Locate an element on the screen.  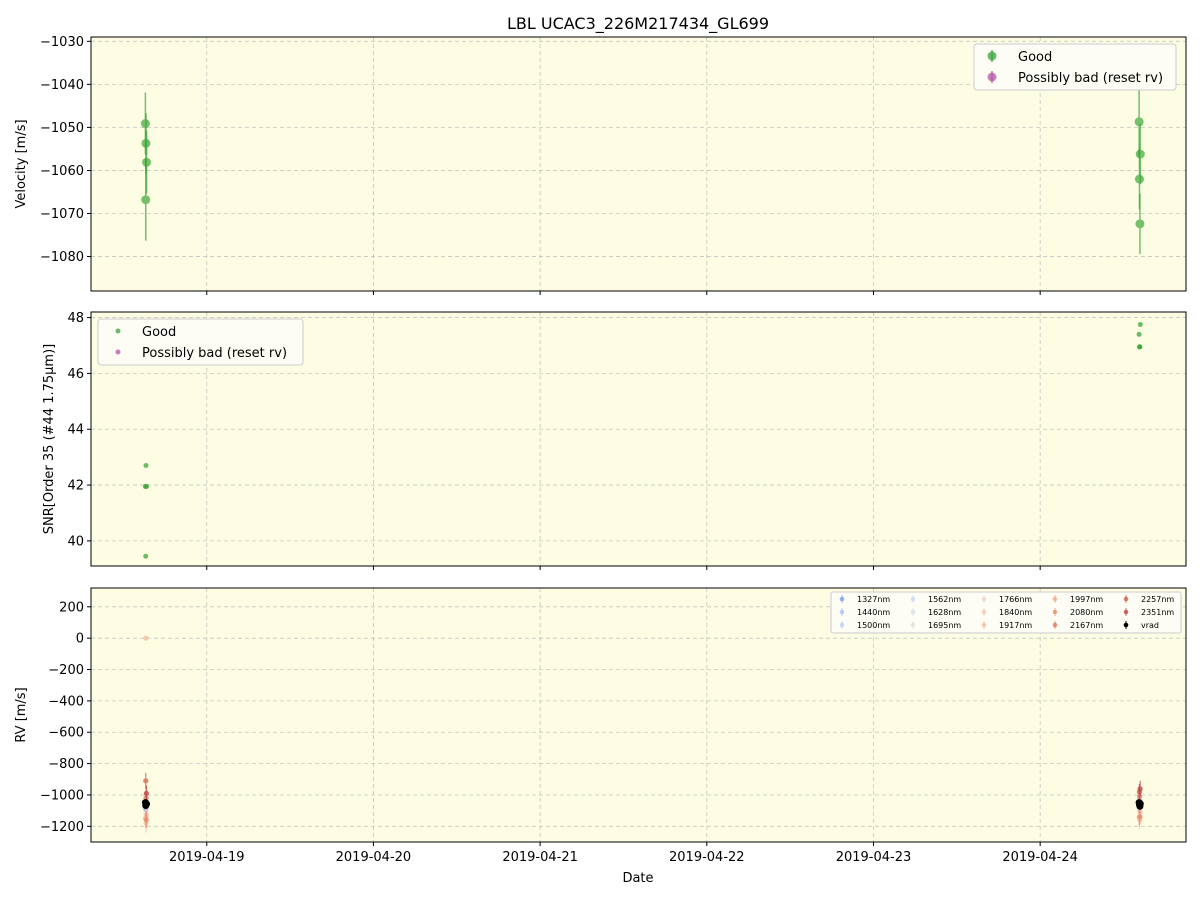
legend-series-label: 1917nm is located at coordinates (1015, 625).